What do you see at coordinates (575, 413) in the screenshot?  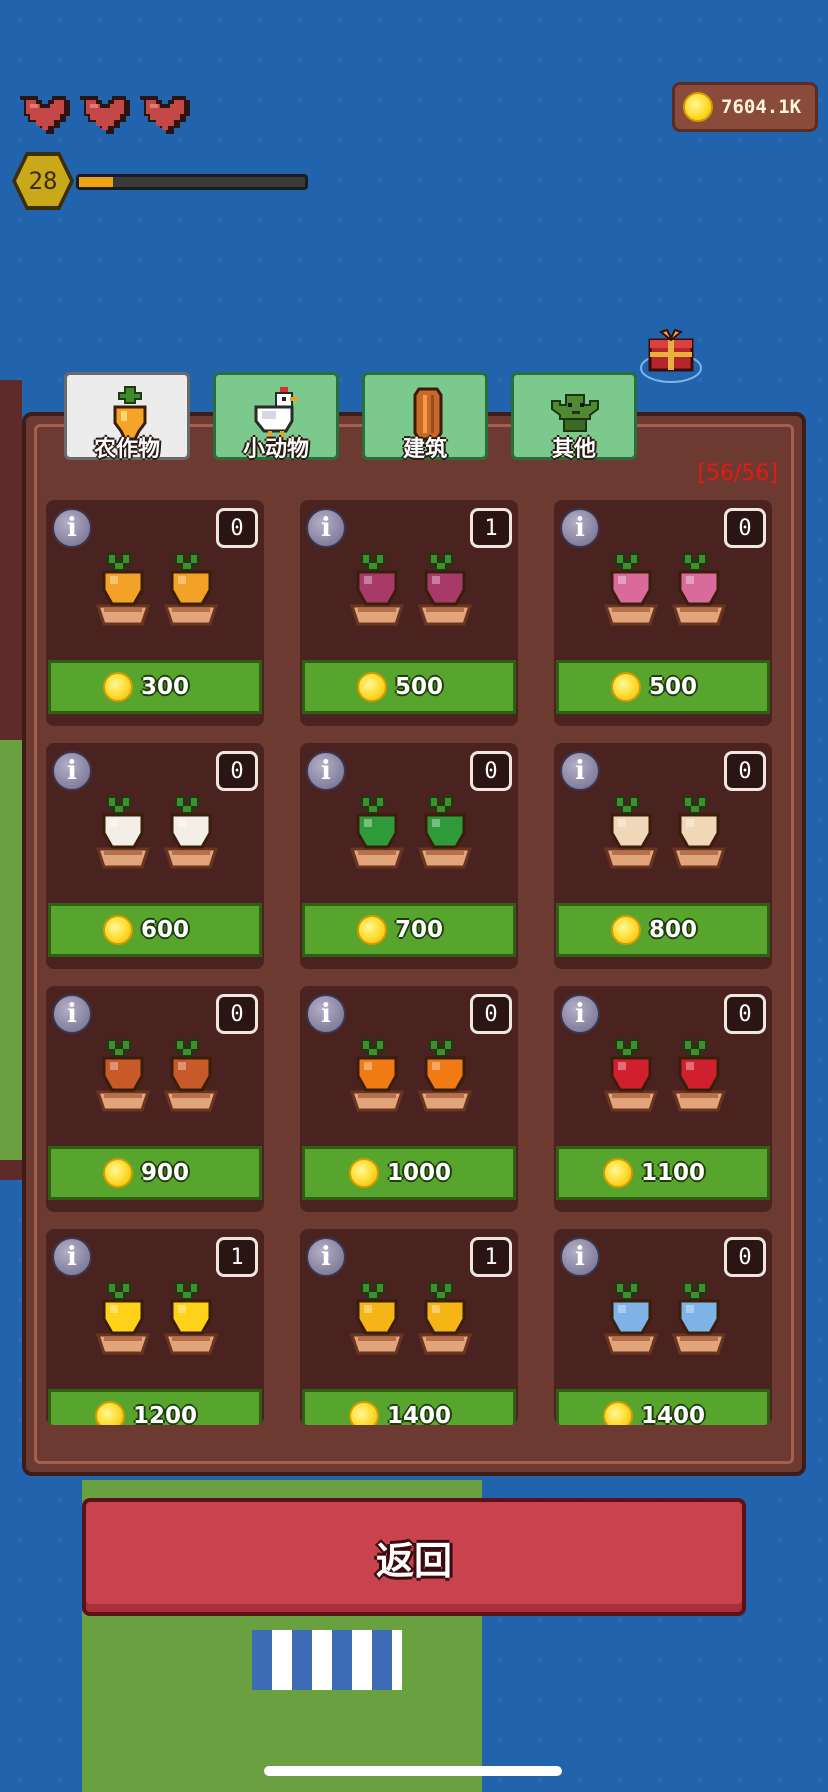 I see `goblin-icon` at bounding box center [575, 413].